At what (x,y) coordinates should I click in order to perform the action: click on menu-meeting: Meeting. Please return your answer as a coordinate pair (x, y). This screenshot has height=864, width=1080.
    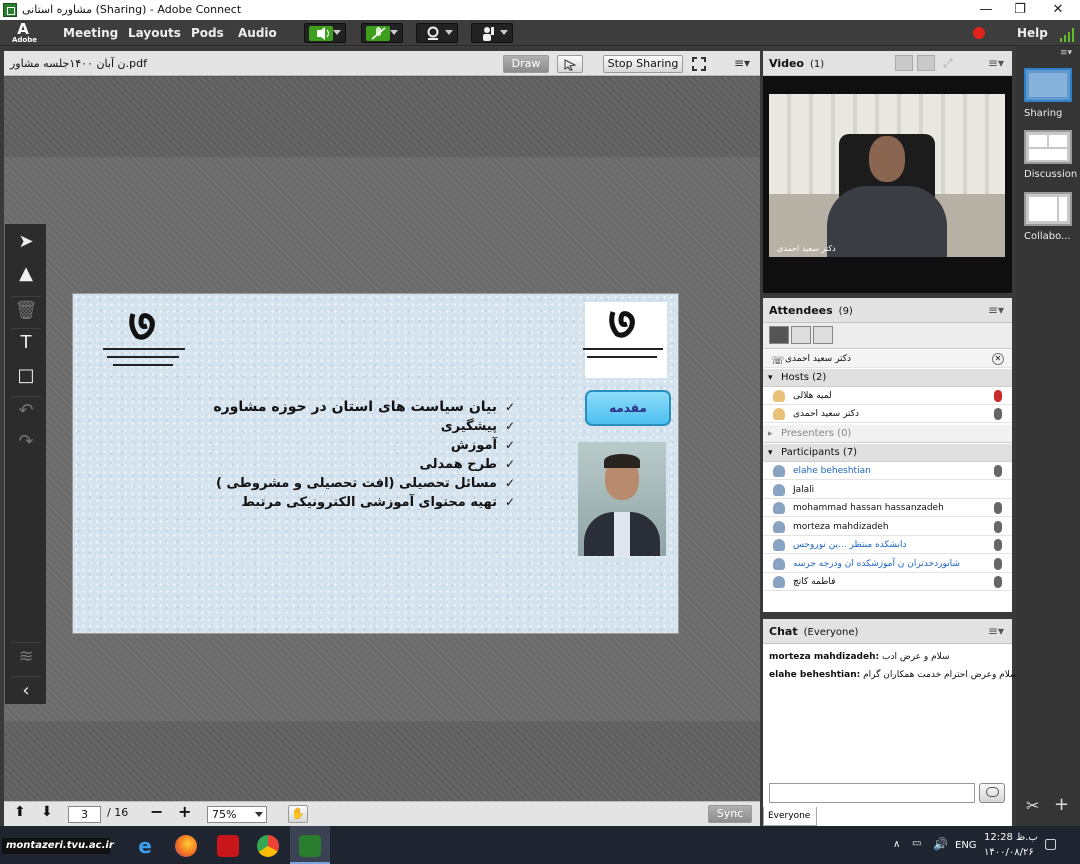
    Looking at the image, I should click on (90, 33).